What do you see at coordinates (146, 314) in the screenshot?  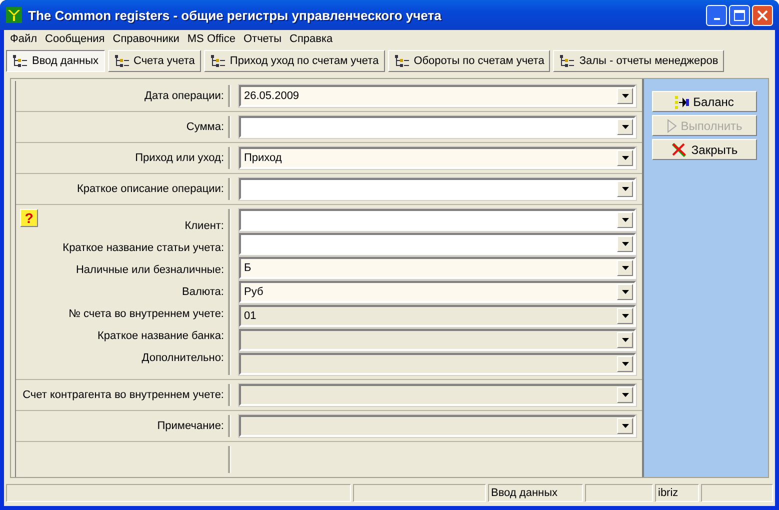 I see `field-label: № счета во внутреннем учете:` at bounding box center [146, 314].